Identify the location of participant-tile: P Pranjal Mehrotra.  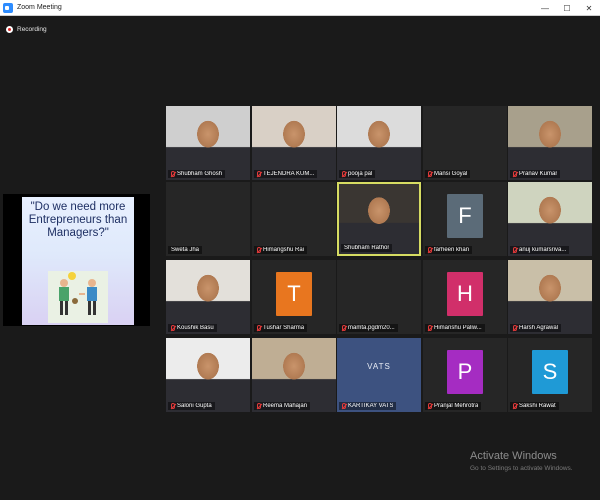
(465, 375).